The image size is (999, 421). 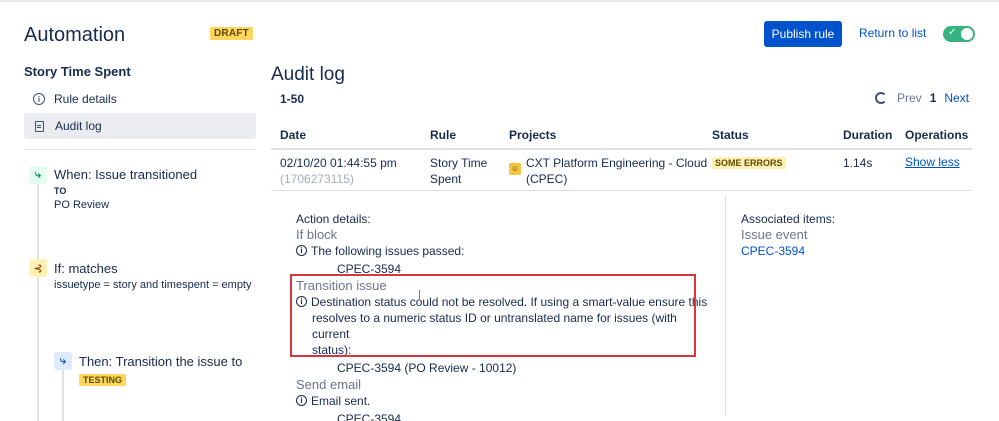 I want to click on nav-label: Audit log, so click(x=78, y=126).